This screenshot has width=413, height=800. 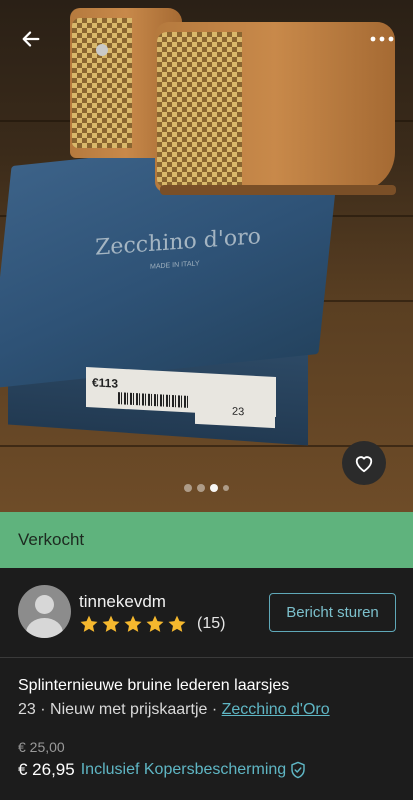 I want to click on sold-status-label: Verkocht, so click(x=51, y=539).